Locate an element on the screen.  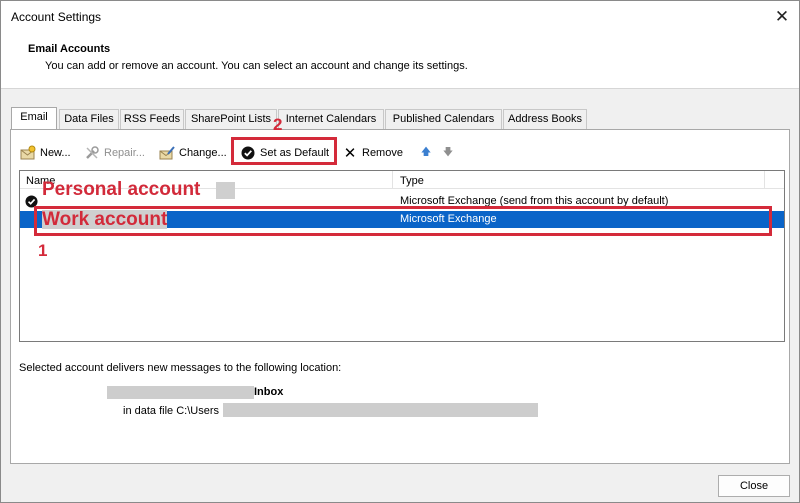
move-down-button: 🡇 is located at coordinates (450, 153).